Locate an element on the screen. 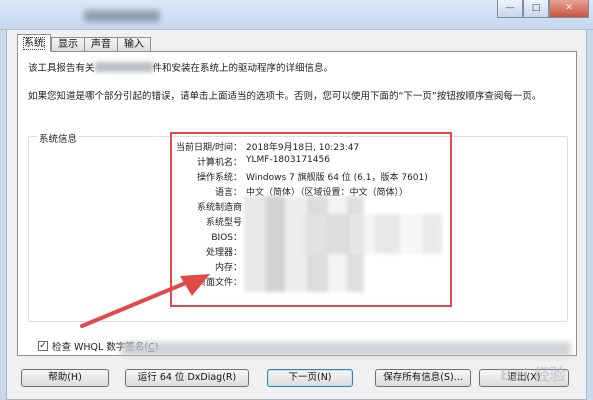 This screenshot has width=593, height=400. info-label: 计算机名： is located at coordinates (219, 163).